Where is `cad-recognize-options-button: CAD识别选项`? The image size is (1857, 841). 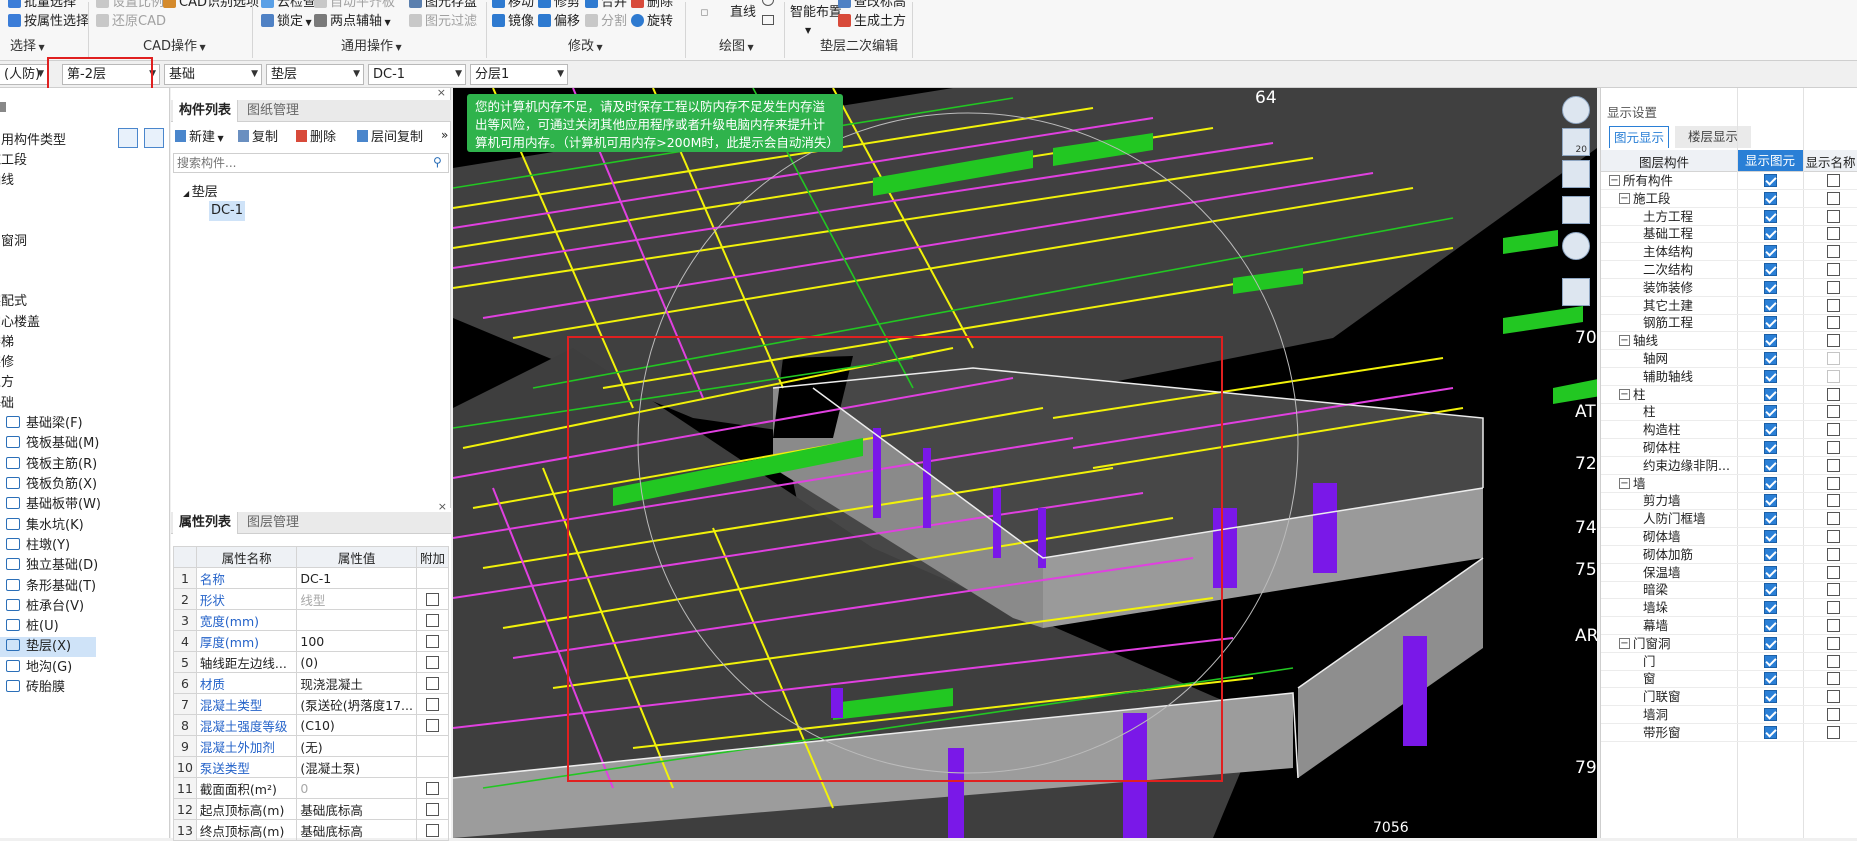 cad-recognize-options-button: CAD识别选项 is located at coordinates (211, 6).